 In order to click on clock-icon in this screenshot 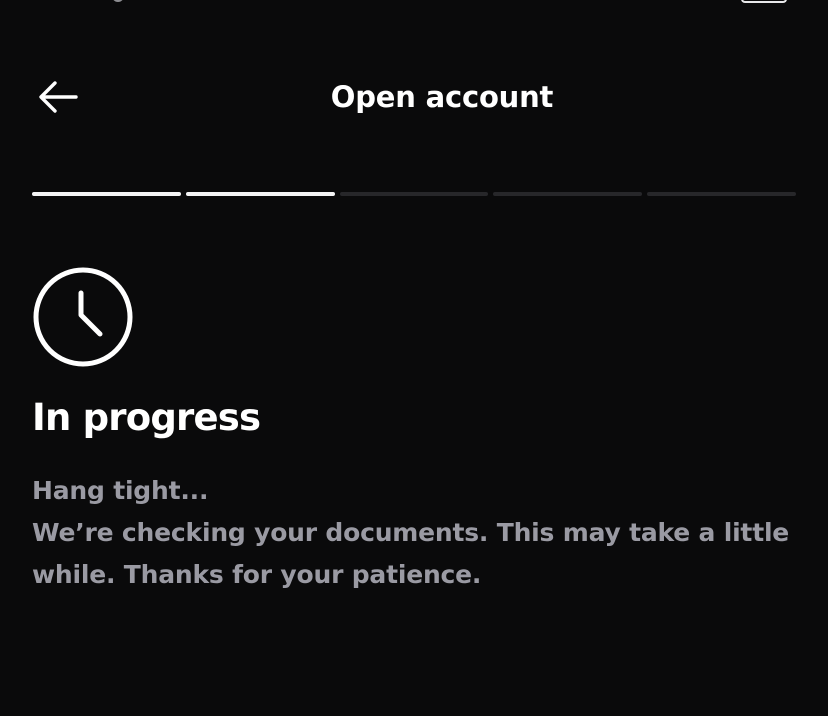, I will do `click(83, 317)`.